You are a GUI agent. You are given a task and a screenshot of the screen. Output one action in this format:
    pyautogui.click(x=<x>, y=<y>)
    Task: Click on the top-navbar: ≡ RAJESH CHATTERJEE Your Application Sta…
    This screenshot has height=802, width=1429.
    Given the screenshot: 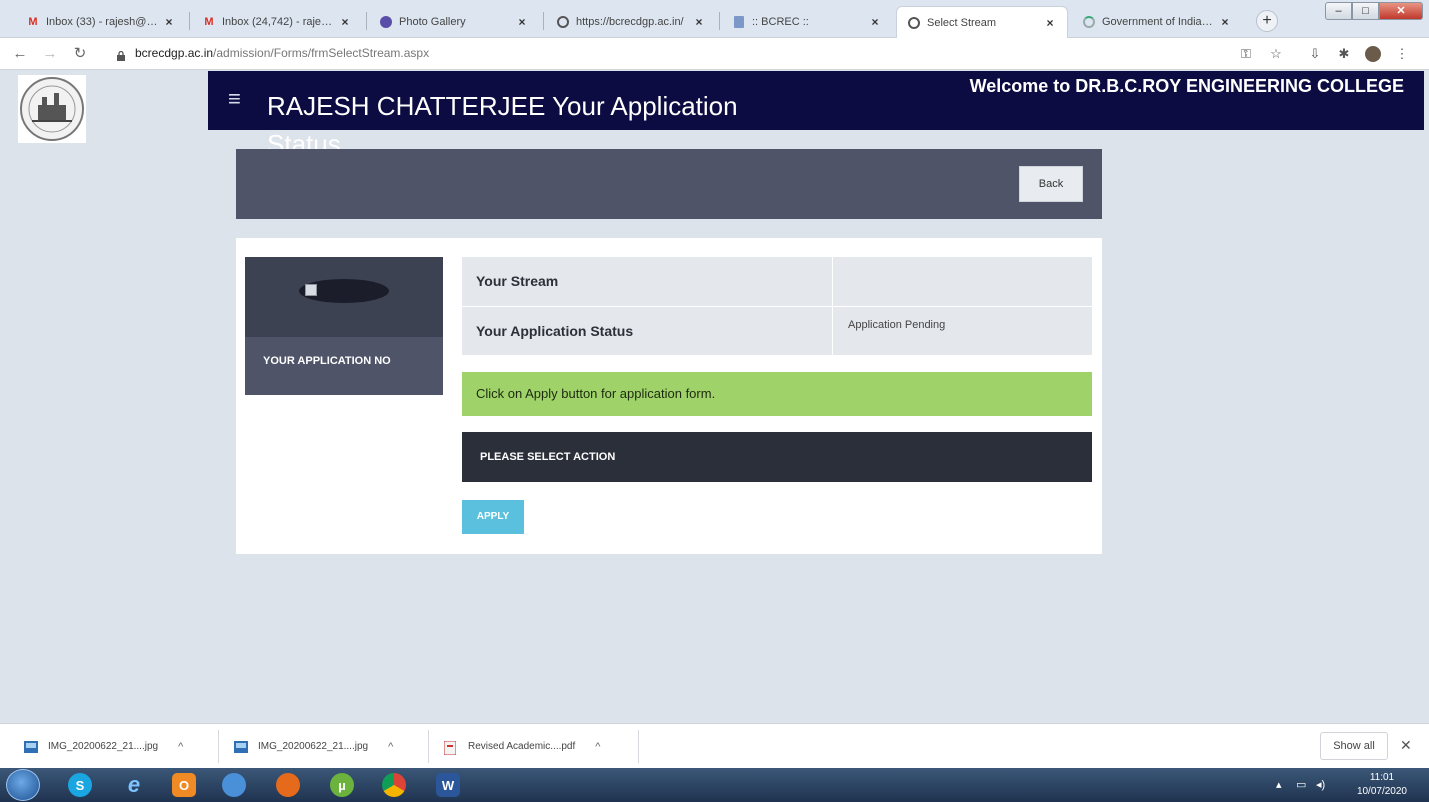 What is the action you would take?
    pyautogui.click(x=816, y=115)
    